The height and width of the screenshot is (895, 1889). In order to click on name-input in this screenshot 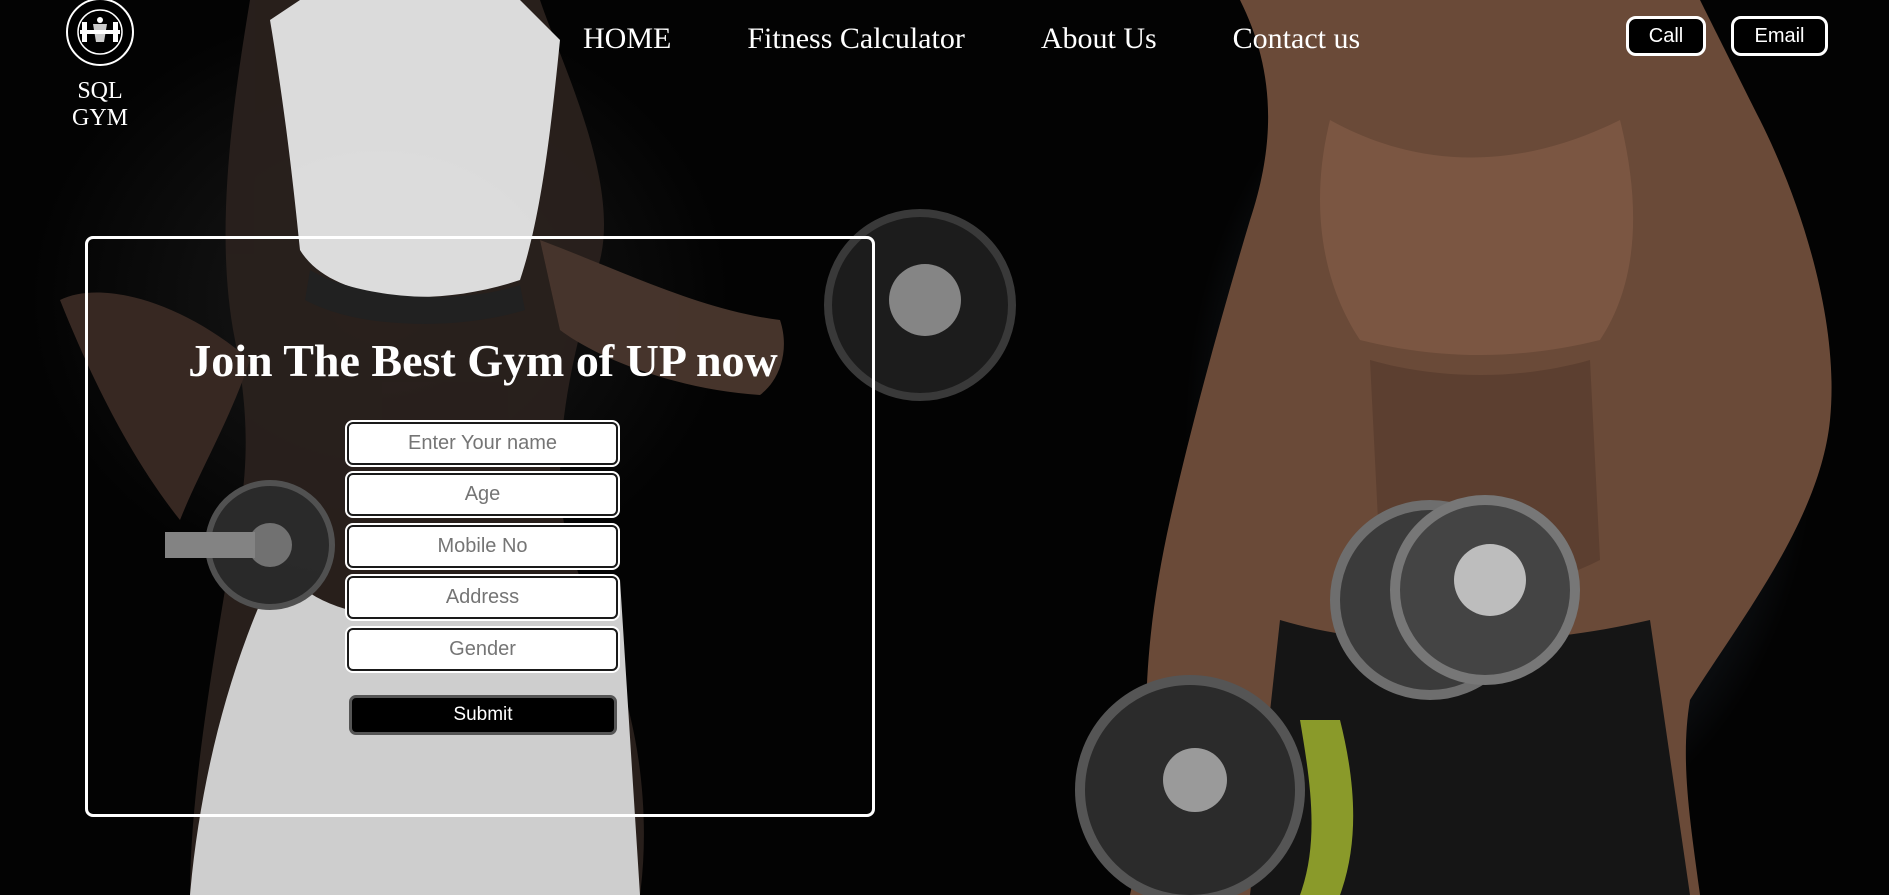, I will do `click(482, 443)`.